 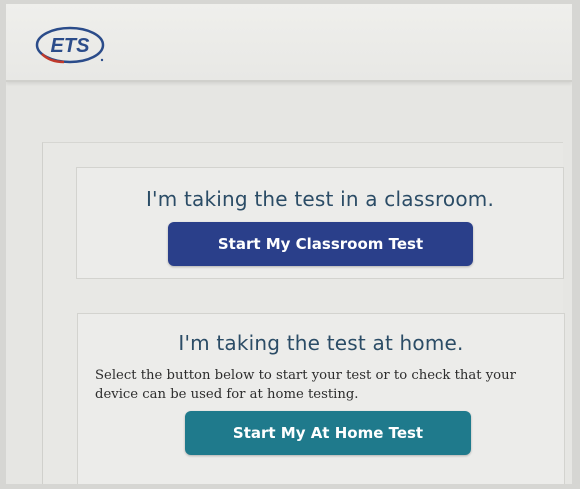 What do you see at coordinates (320, 244) in the screenshot?
I see `start-classroom-test-button: Start My Classroom Test` at bounding box center [320, 244].